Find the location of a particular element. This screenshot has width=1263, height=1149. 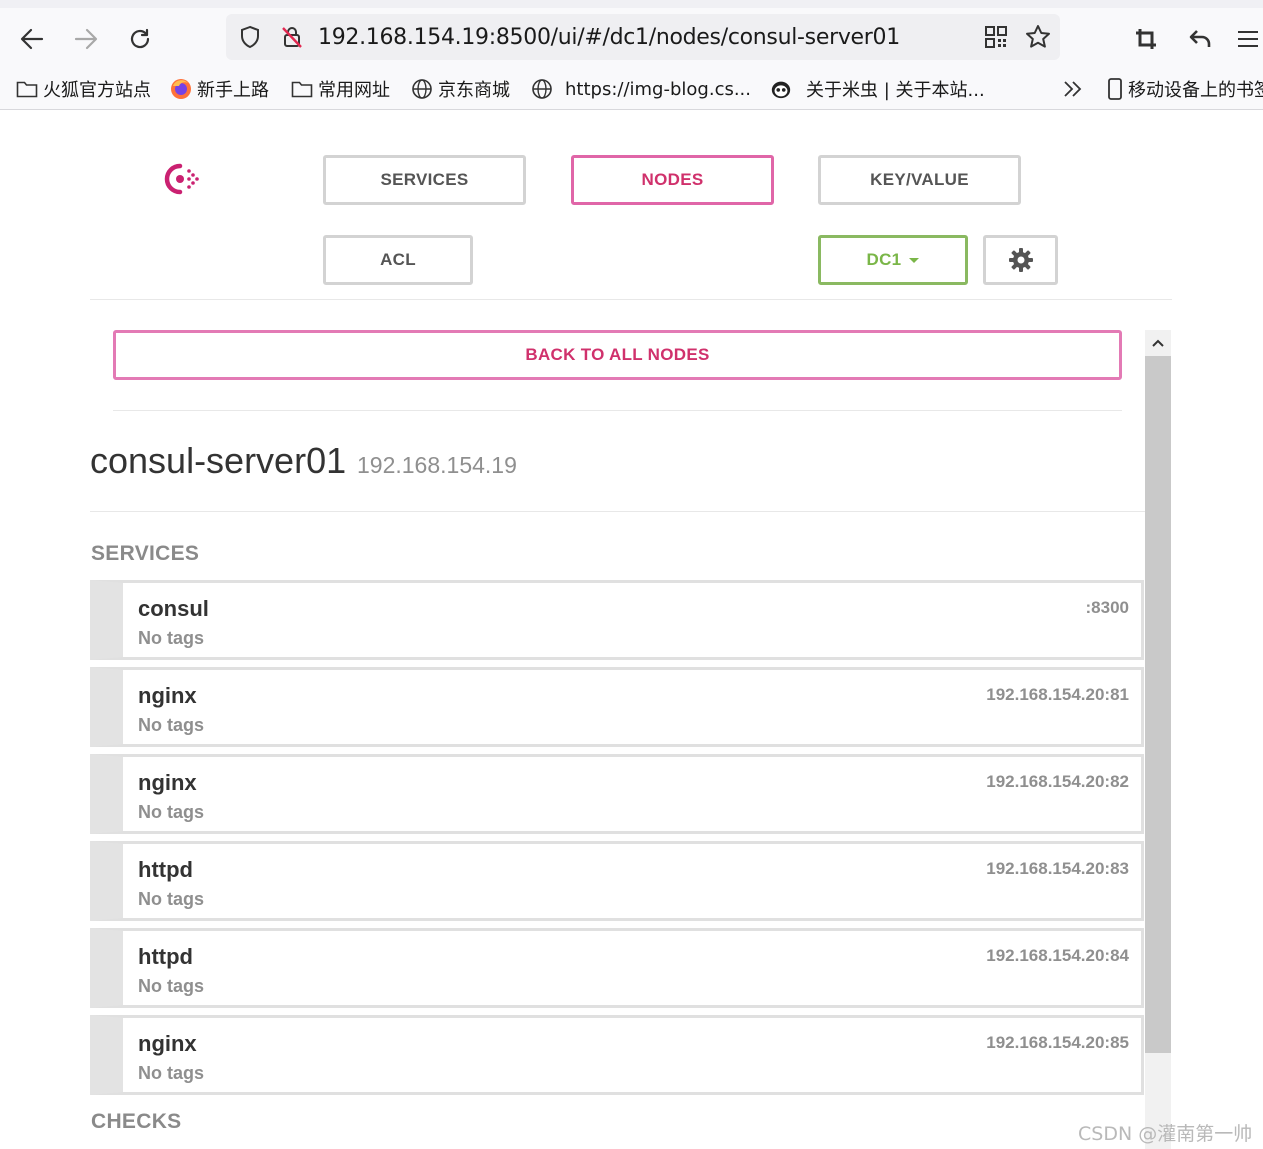

gear-icon is located at coordinates (1021, 260).